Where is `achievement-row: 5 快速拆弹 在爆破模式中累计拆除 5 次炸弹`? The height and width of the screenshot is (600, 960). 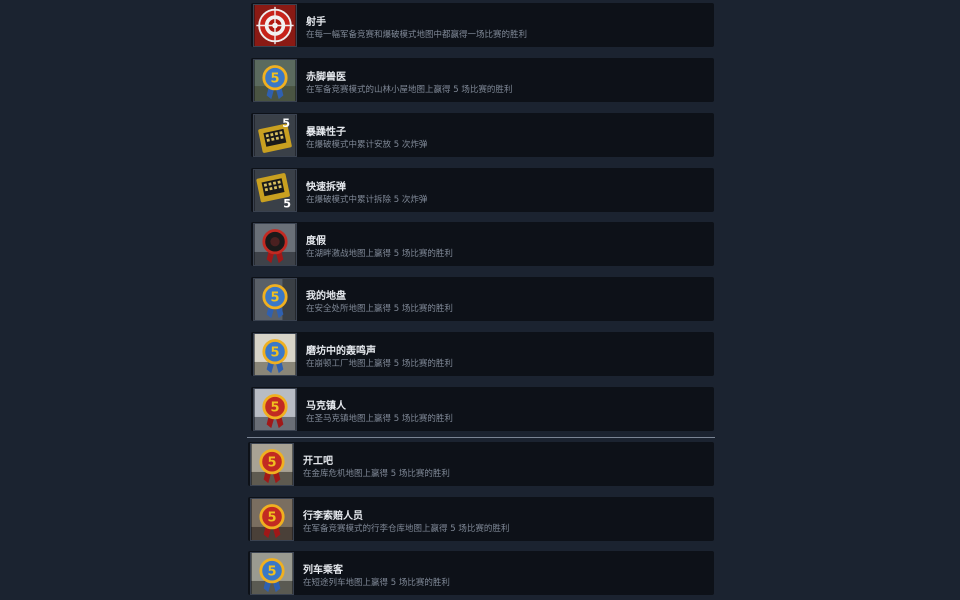 achievement-row: 5 快速拆弹 在爆破模式中累计拆除 5 次炸弹 is located at coordinates (482, 190).